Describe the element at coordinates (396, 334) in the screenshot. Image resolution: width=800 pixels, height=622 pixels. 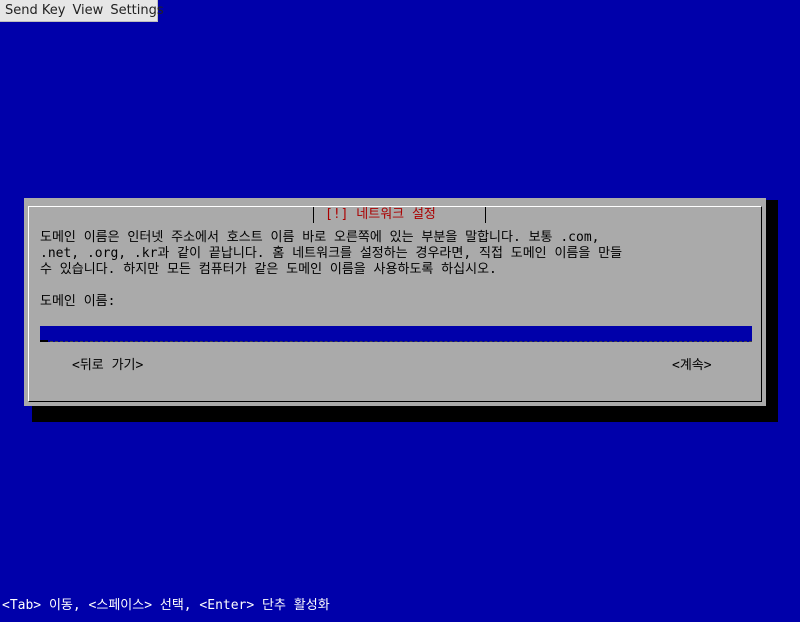
I see `domain-name-input` at that location.